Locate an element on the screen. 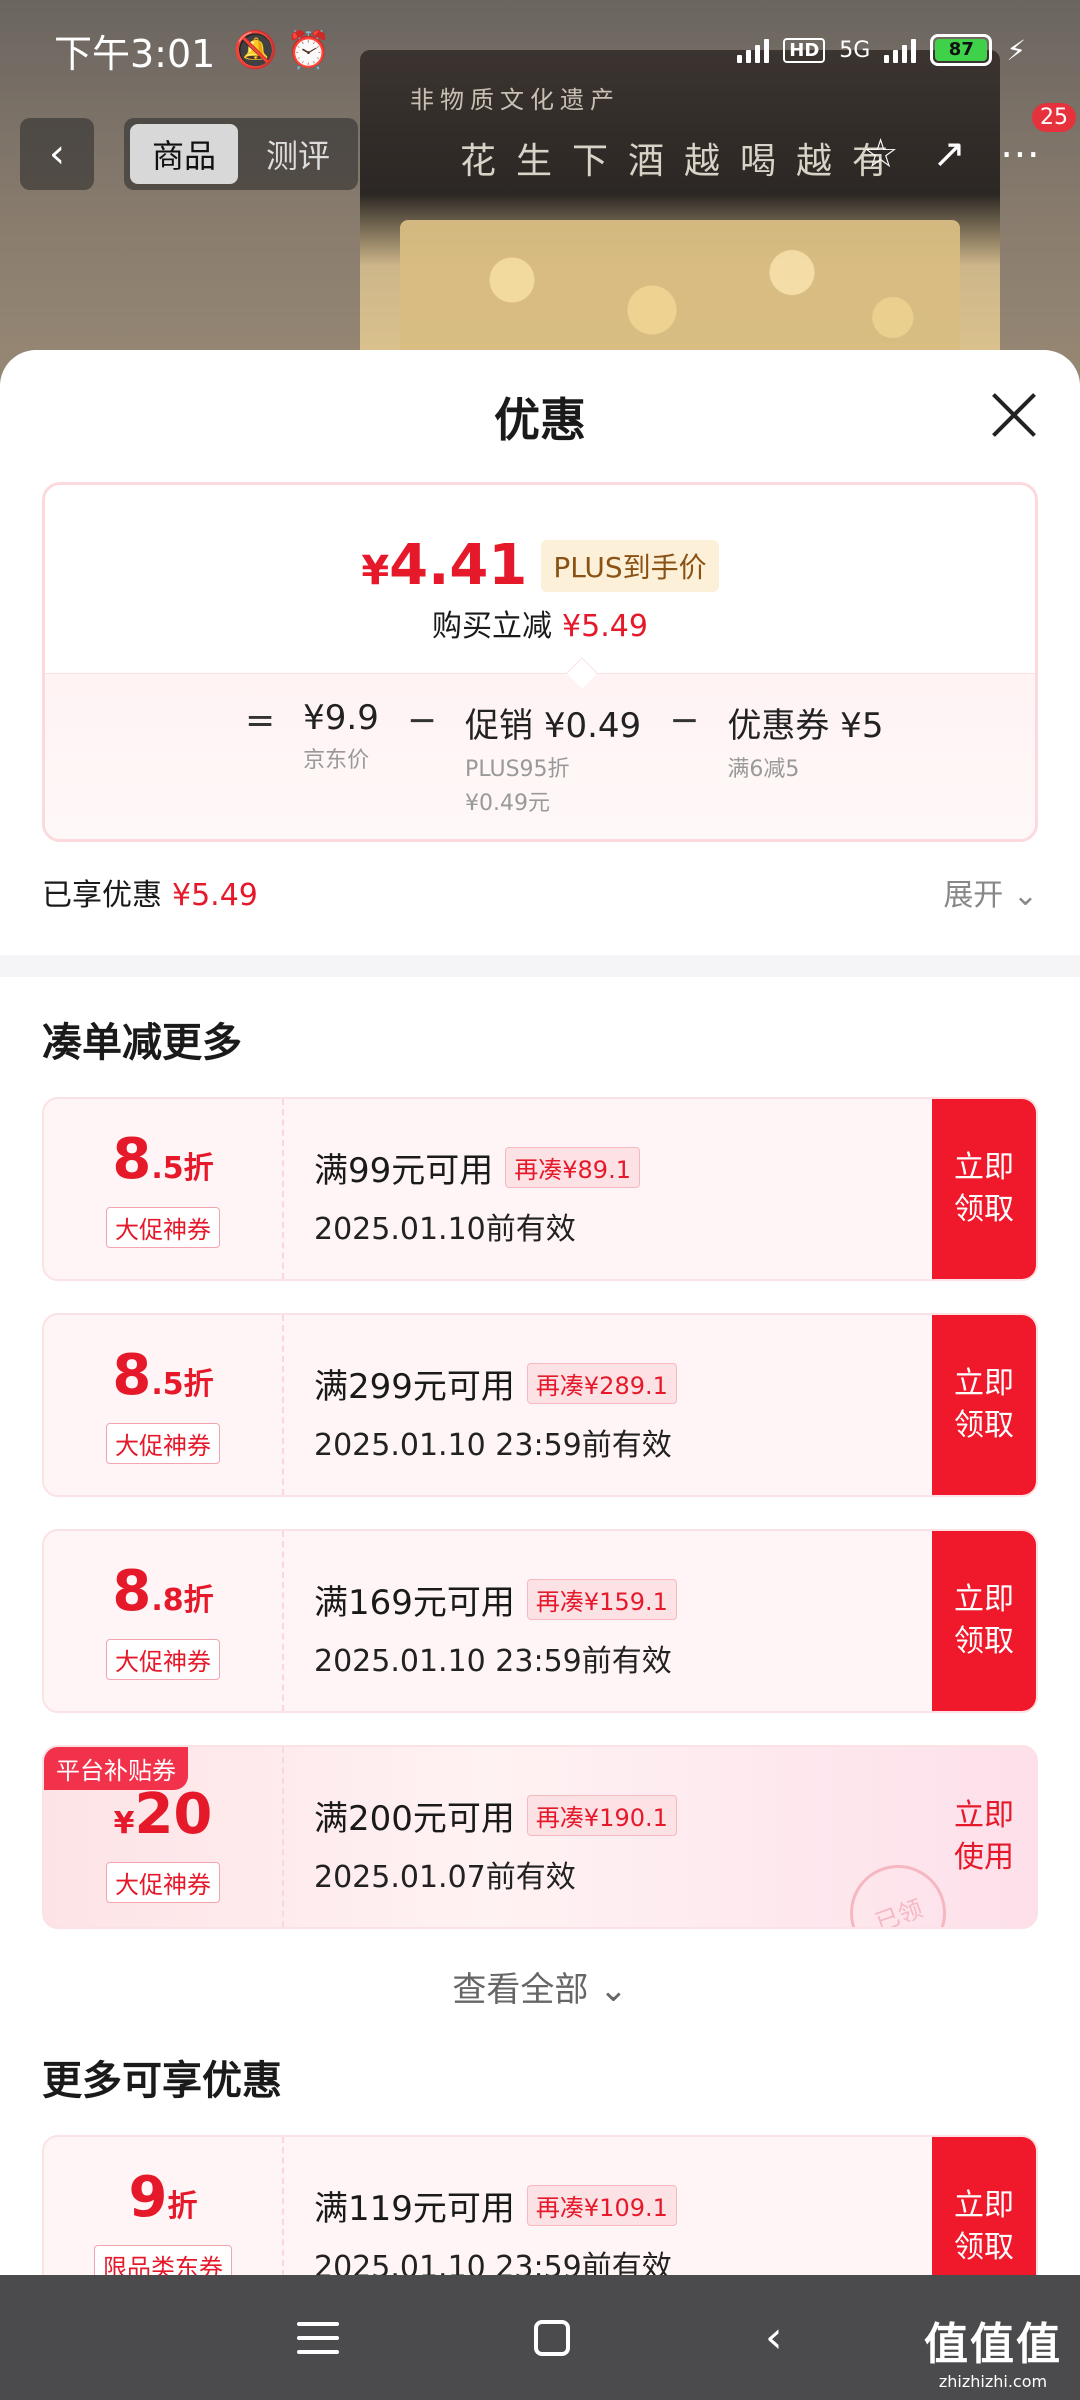  final-price: ¥4.41 is located at coordinates (444, 565).